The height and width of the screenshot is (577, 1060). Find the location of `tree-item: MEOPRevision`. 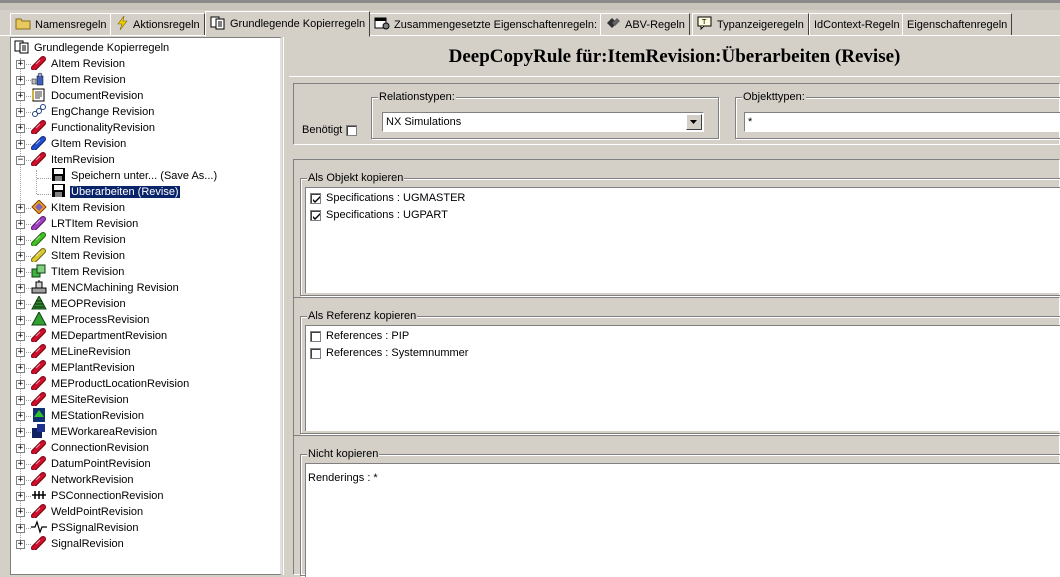

tree-item: MEOPRevision is located at coordinates (79, 303).